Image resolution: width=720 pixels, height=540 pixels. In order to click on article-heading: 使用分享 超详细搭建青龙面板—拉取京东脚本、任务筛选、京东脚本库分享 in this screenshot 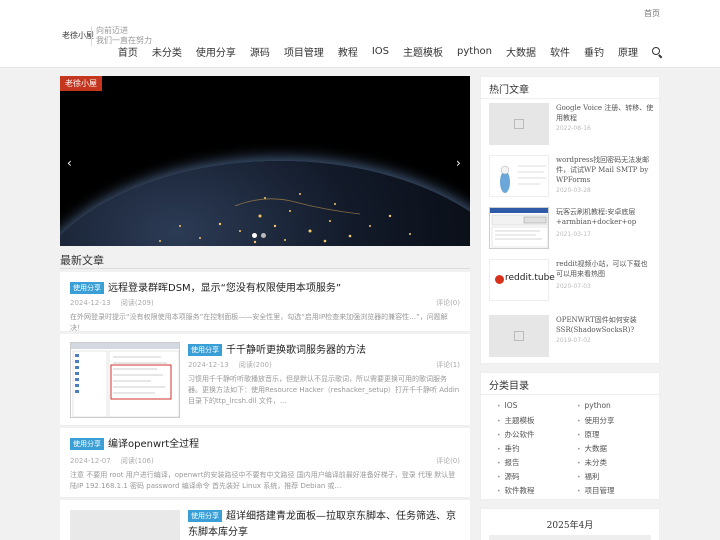, I will do `click(324, 524)`.